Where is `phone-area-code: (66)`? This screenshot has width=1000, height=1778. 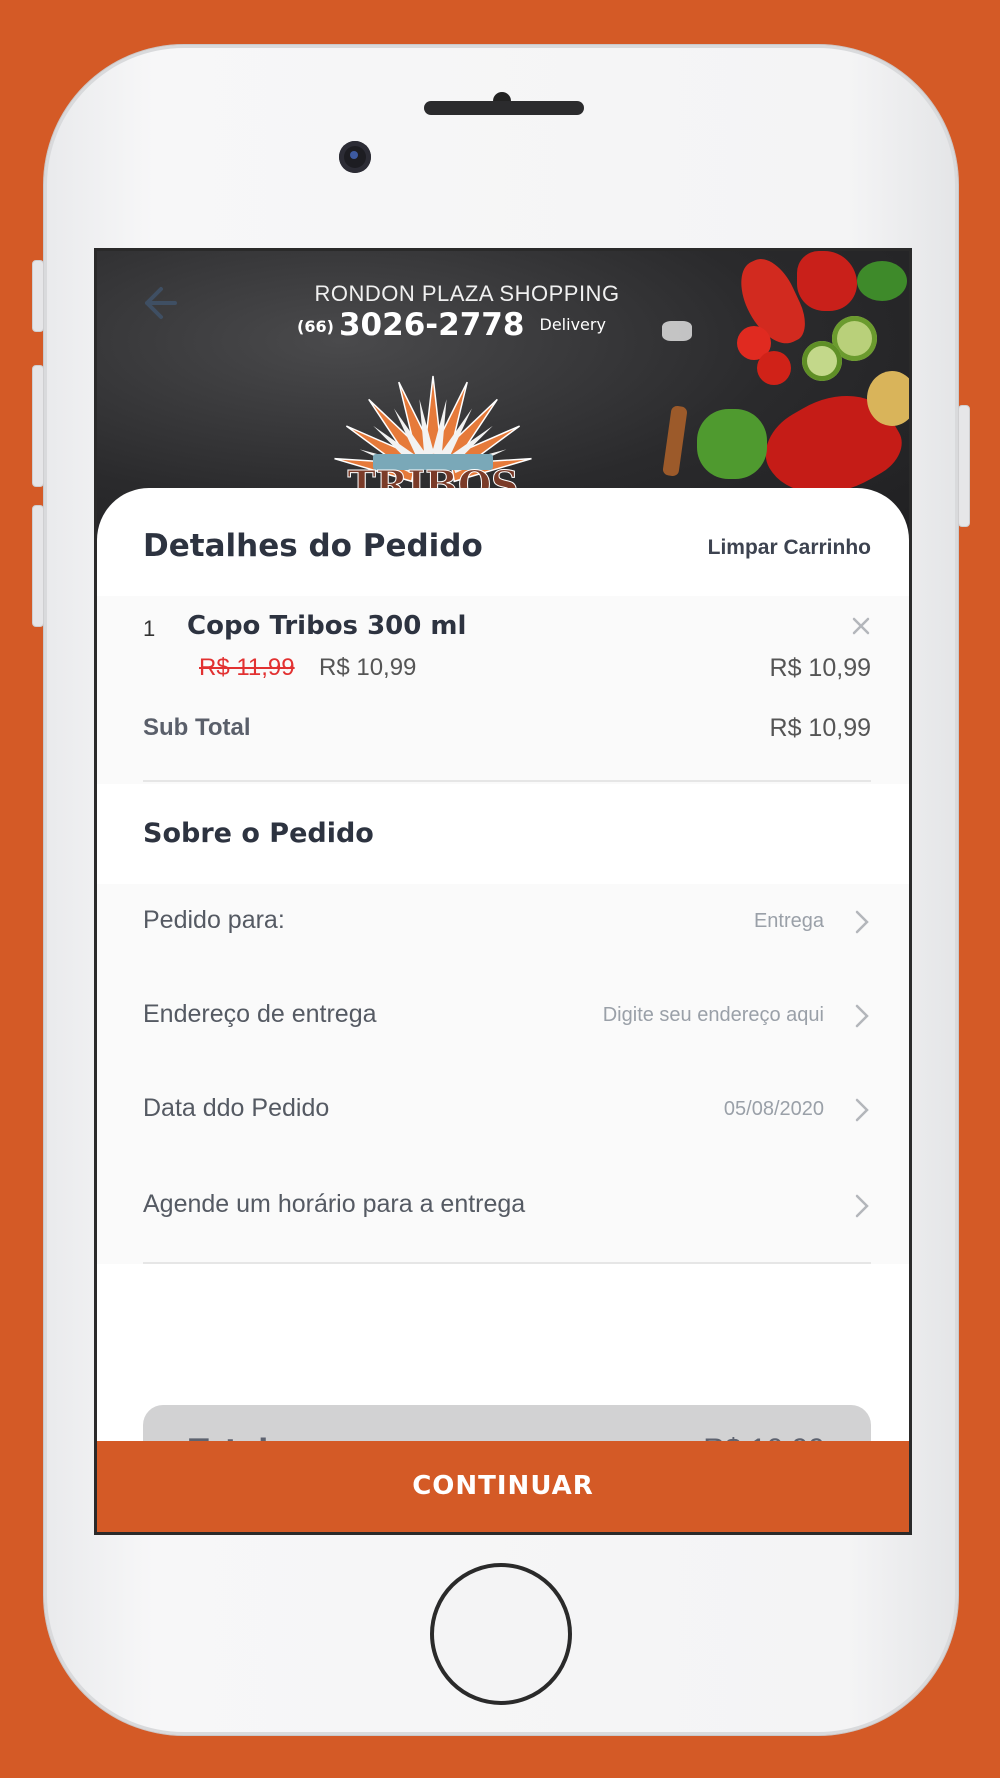 phone-area-code: (66) is located at coordinates (315, 326).